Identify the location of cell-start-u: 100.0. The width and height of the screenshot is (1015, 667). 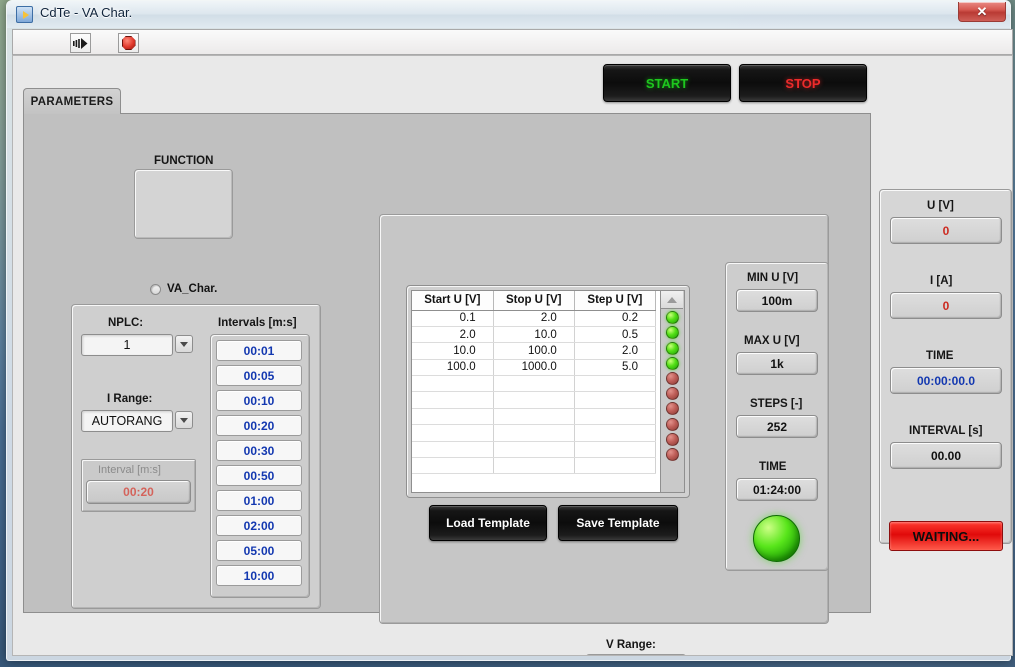
(453, 368).